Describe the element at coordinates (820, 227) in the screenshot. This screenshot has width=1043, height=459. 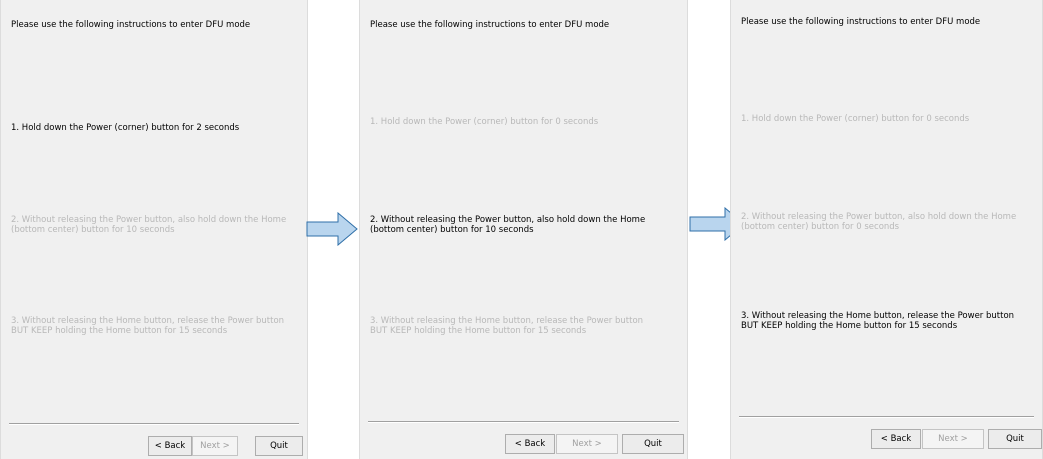
I see `step-2-text-line-2: (bottom center) button for 0 seconds` at that location.